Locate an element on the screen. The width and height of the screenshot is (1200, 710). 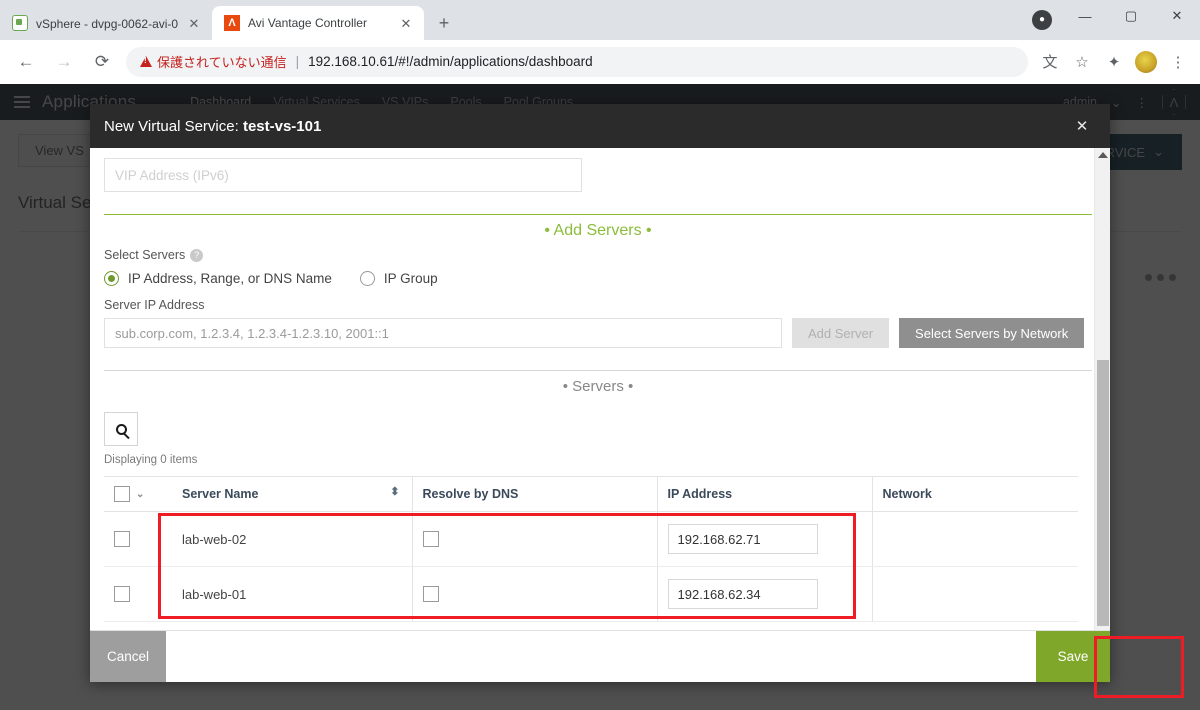
modal-title-name: test-vs-101 is located at coordinates (282, 126).